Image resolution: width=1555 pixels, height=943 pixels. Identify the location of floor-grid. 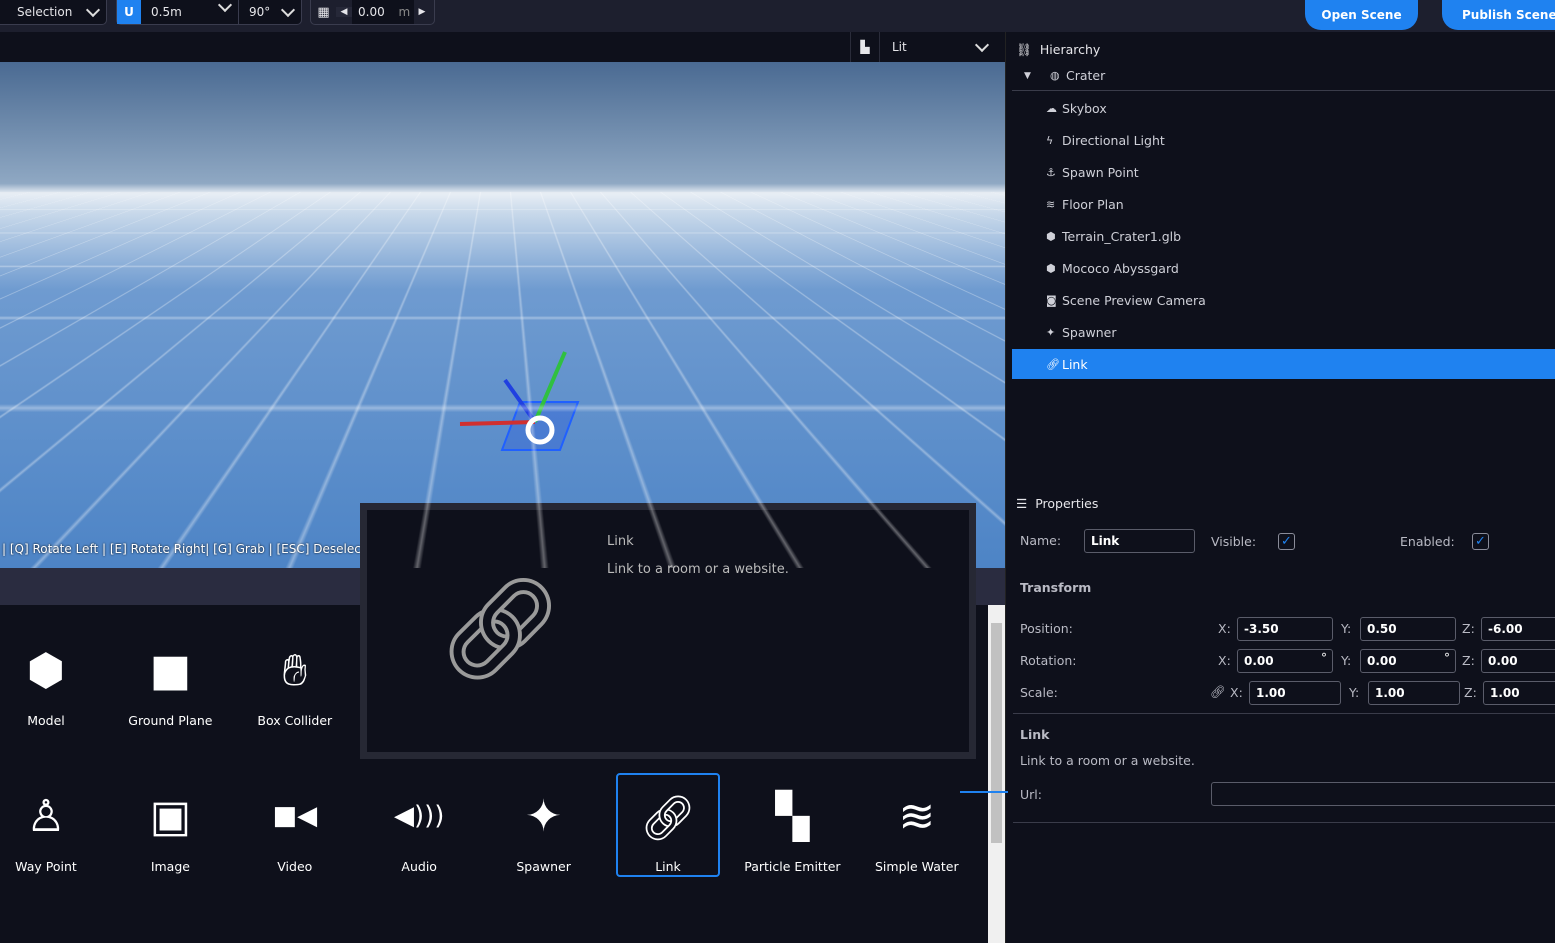
(502, 127).